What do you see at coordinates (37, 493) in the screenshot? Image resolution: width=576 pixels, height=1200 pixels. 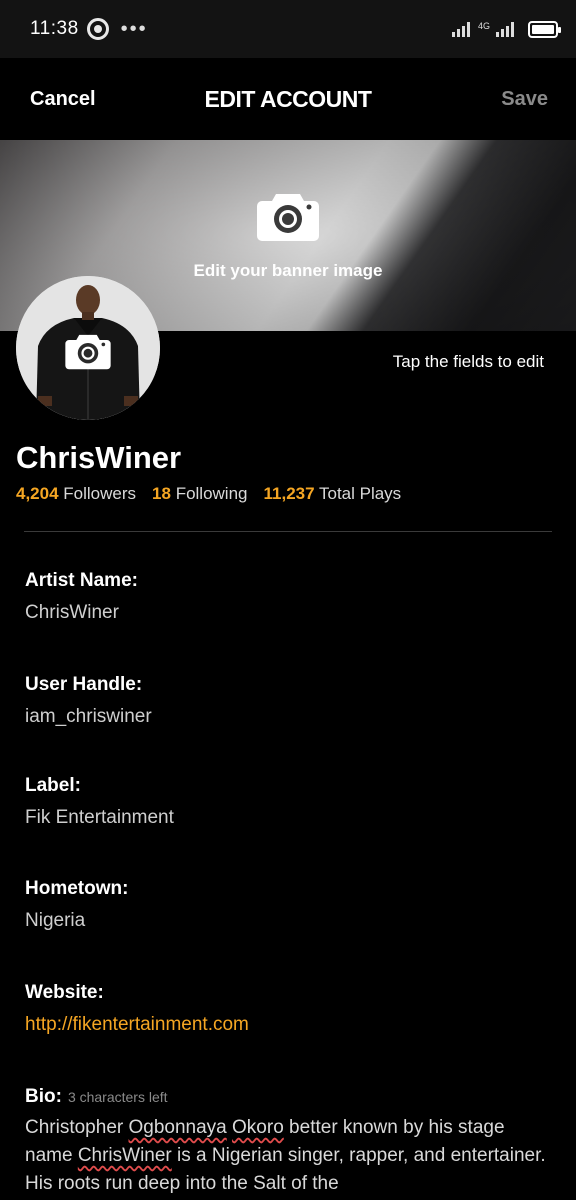 I see `followers-count: 4,204` at bounding box center [37, 493].